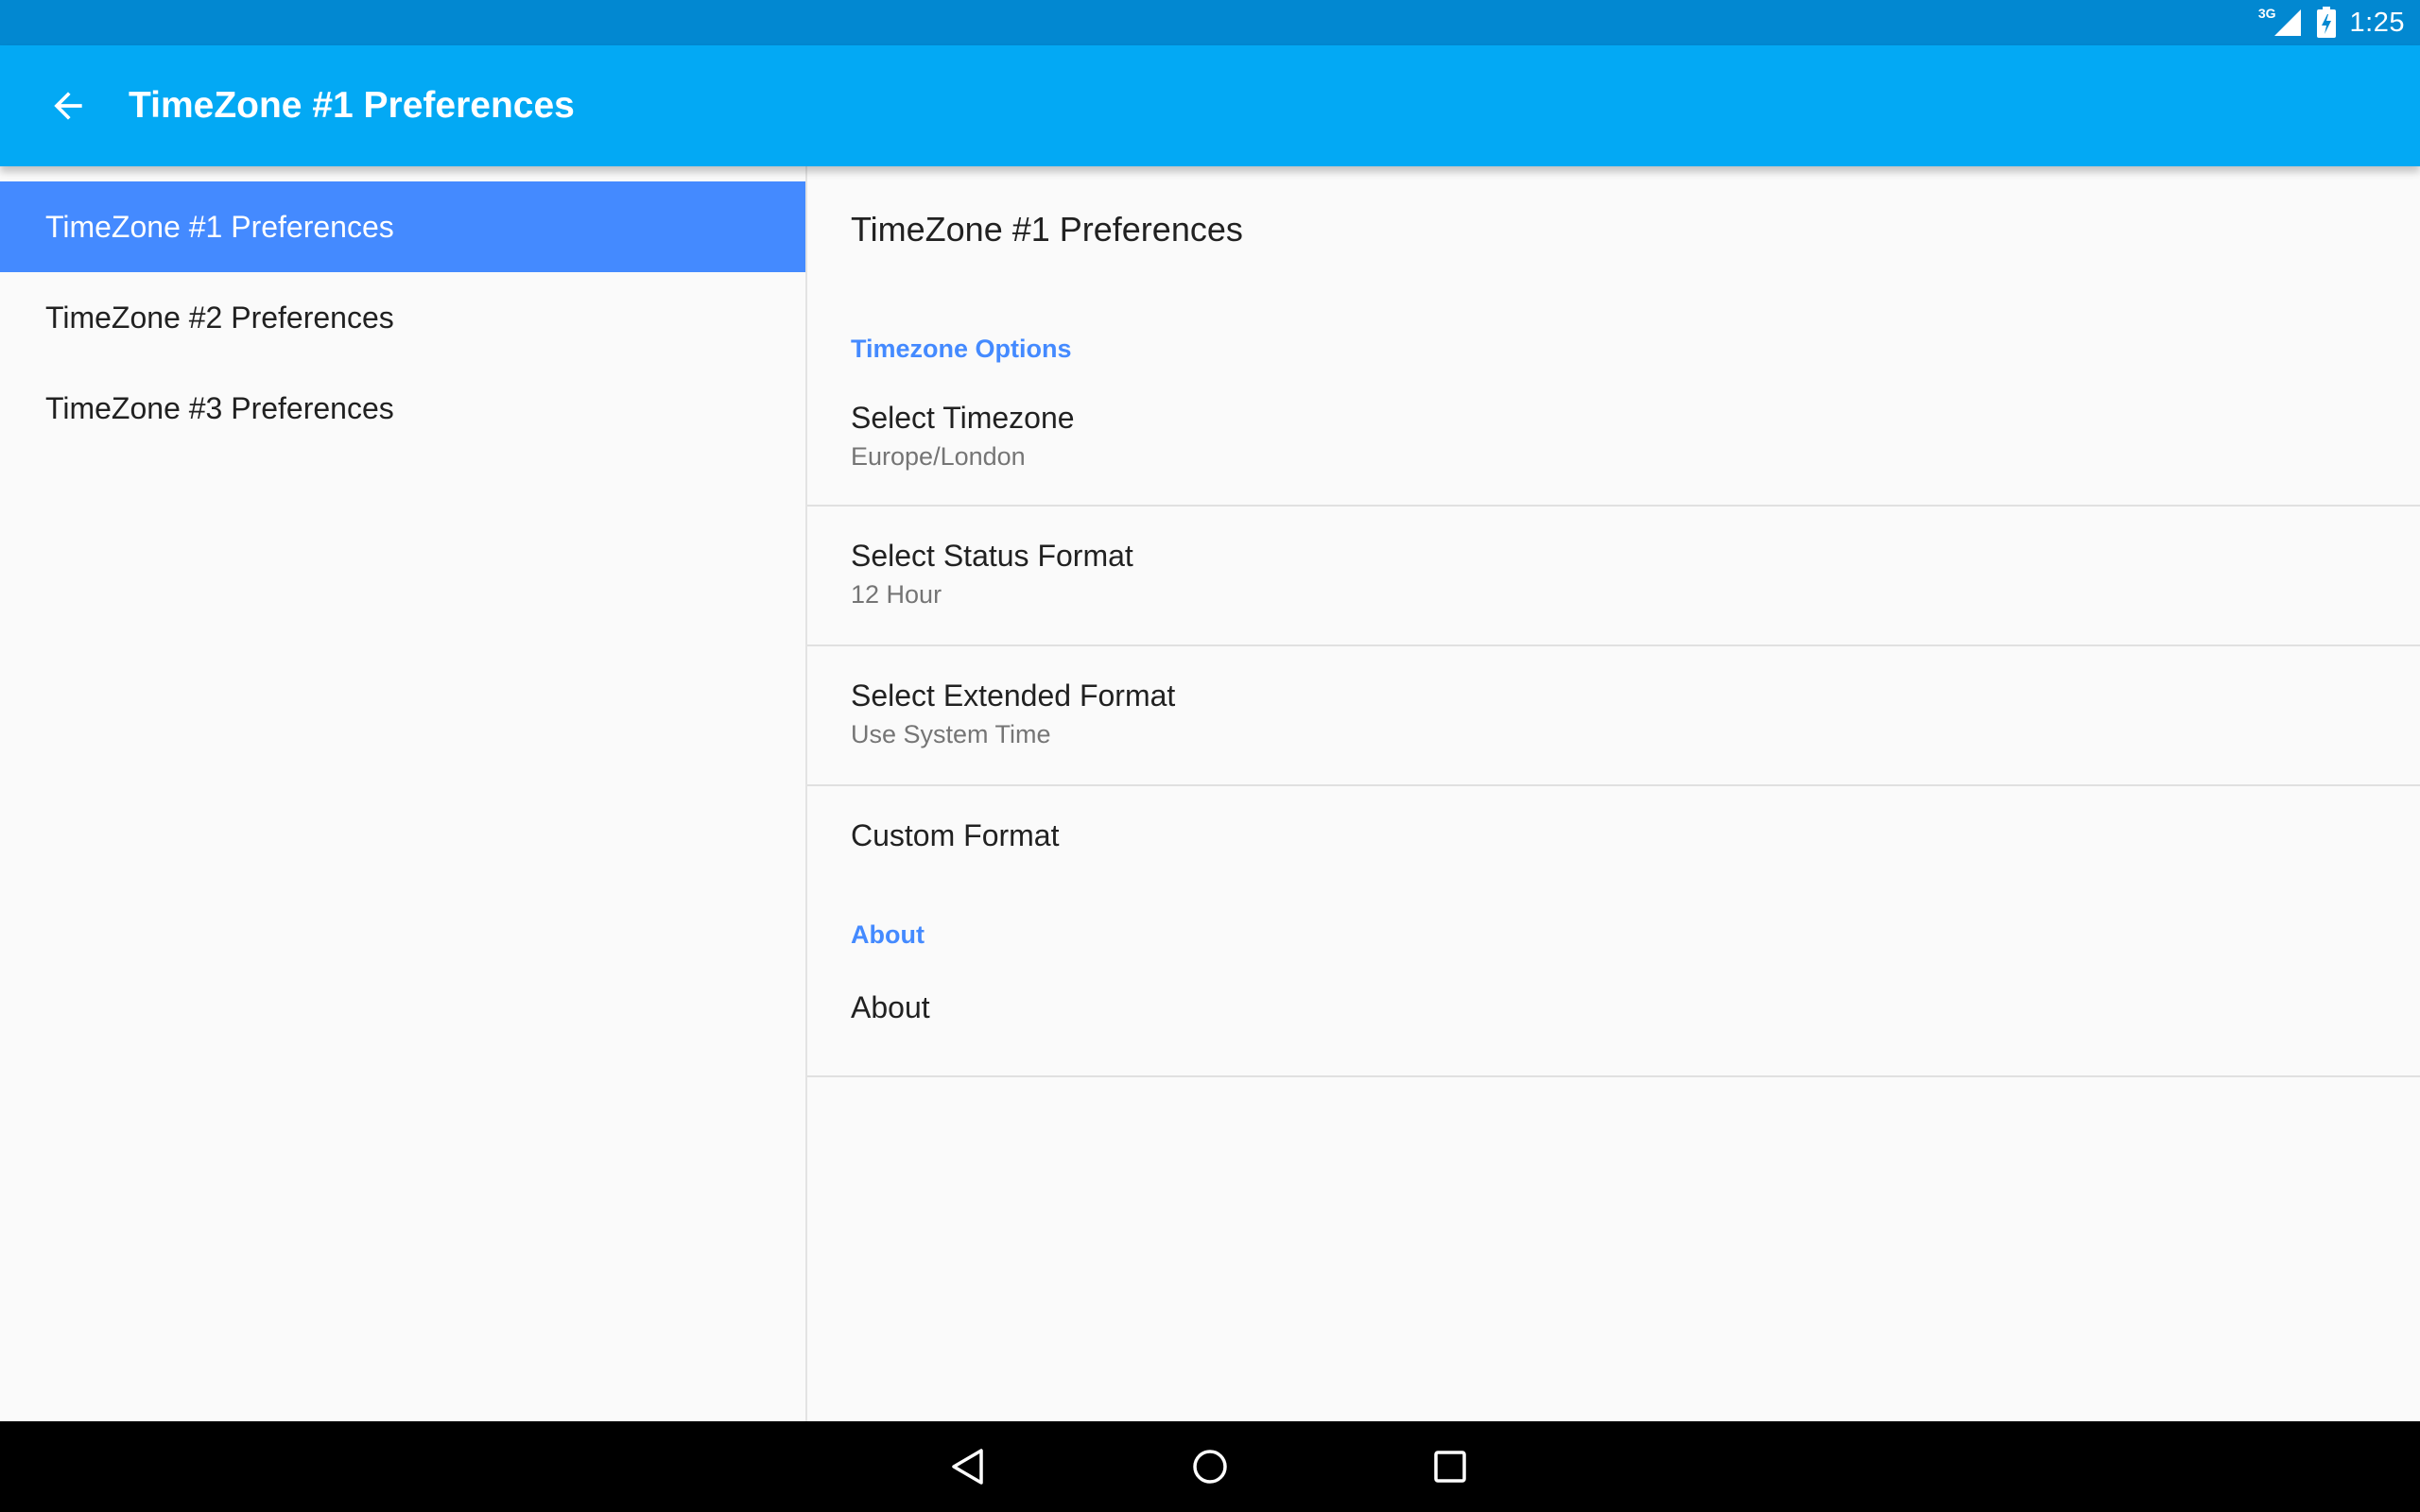 The height and width of the screenshot is (1512, 2420). Describe the element at coordinates (402, 317) in the screenshot. I see `header-item-timezone-2: TimeZone #2 Preferences` at that location.